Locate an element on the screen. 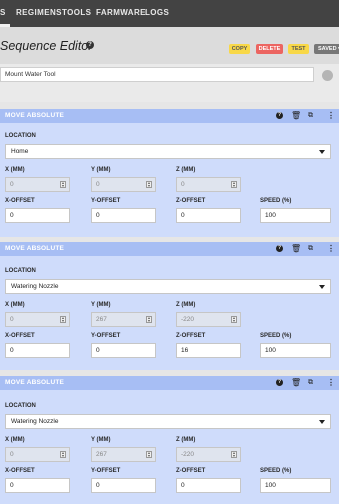 The width and height of the screenshot is (339, 504). page-title: Sequence Editor is located at coordinates (46, 46).